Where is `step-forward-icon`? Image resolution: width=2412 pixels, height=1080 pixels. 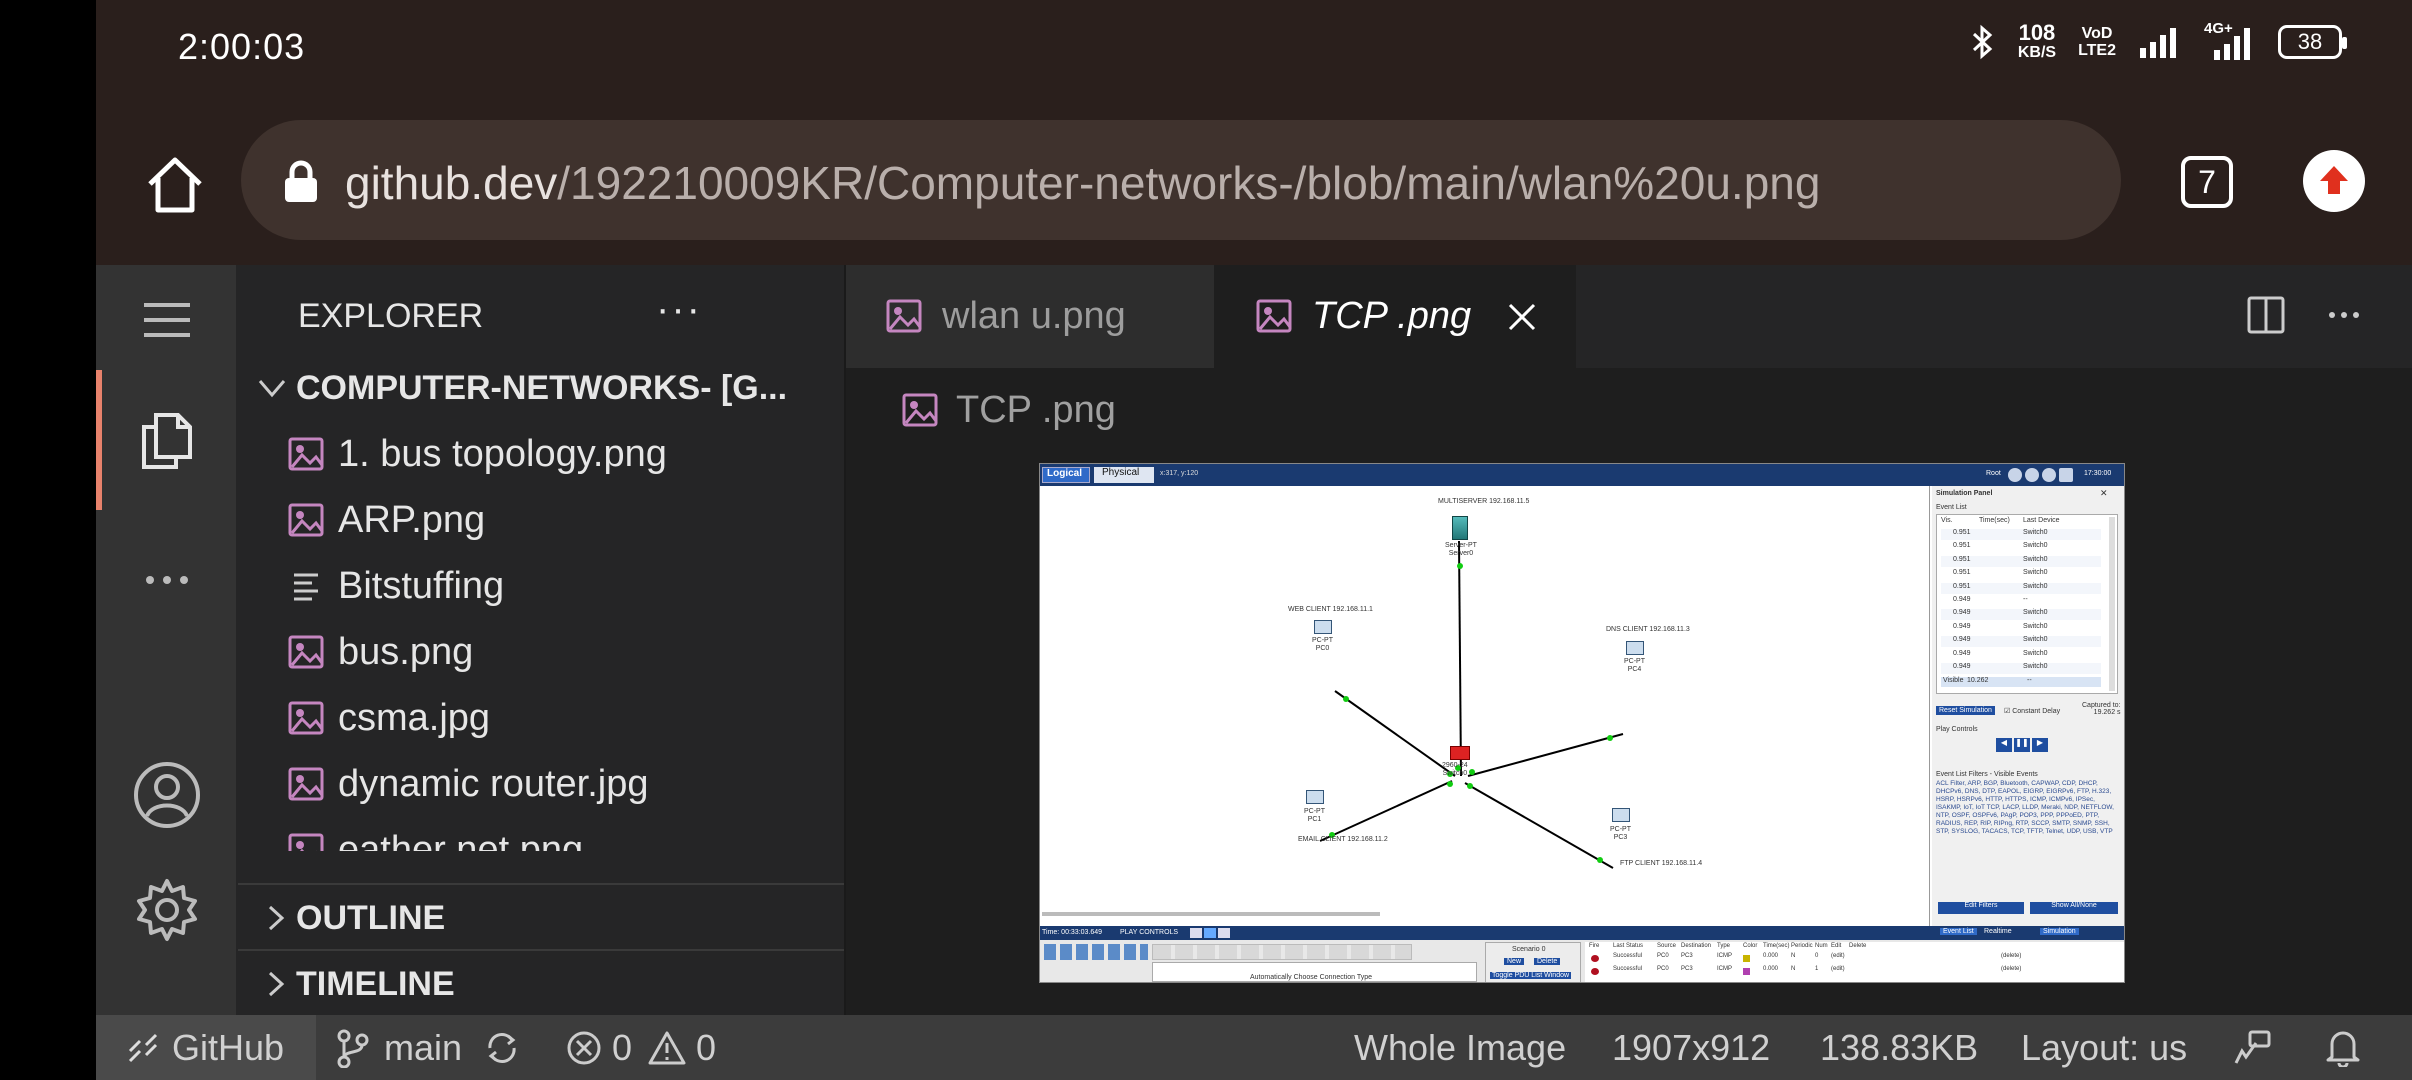
step-forward-icon is located at coordinates (1224, 933).